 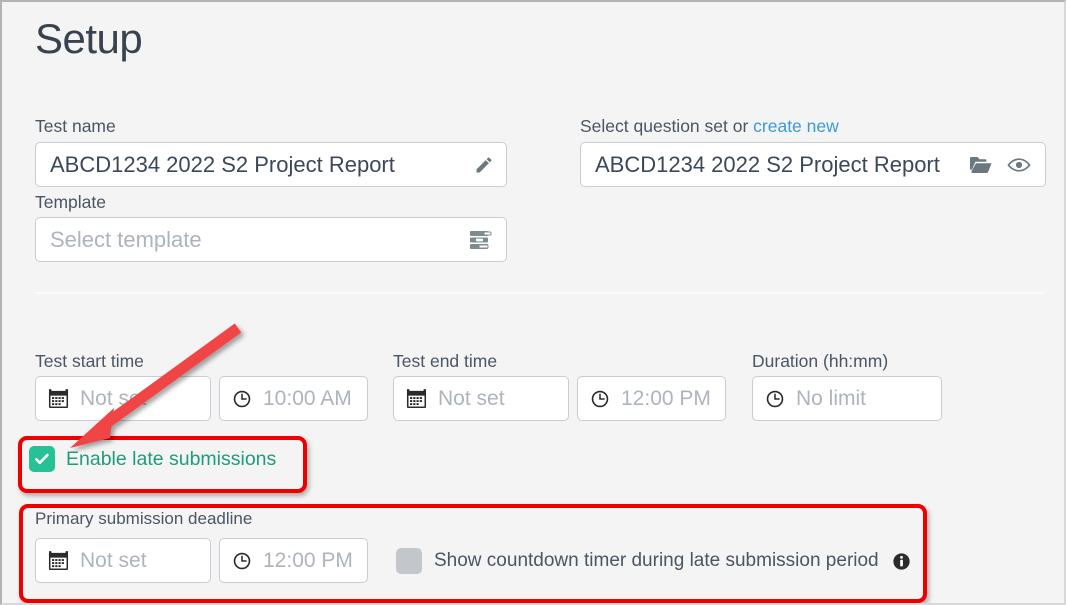 What do you see at coordinates (126, 239) in the screenshot?
I see `template-placeholder: Select template` at bounding box center [126, 239].